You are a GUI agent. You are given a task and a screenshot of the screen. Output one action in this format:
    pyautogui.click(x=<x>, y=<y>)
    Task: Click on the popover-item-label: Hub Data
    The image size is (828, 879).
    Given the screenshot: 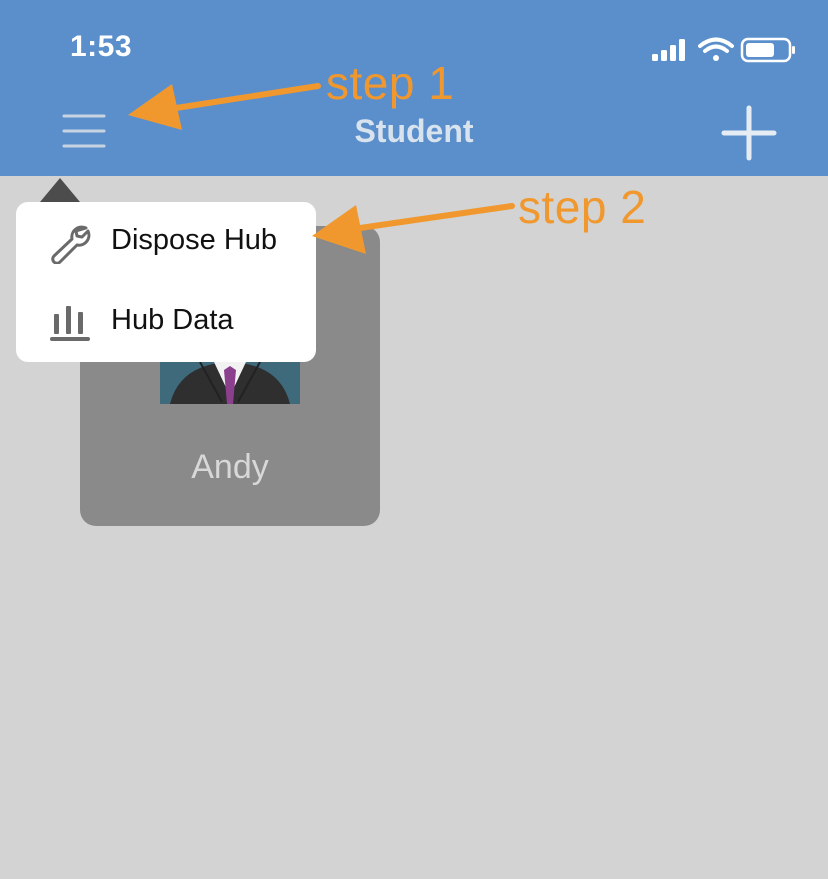 What is the action you would take?
    pyautogui.click(x=172, y=320)
    